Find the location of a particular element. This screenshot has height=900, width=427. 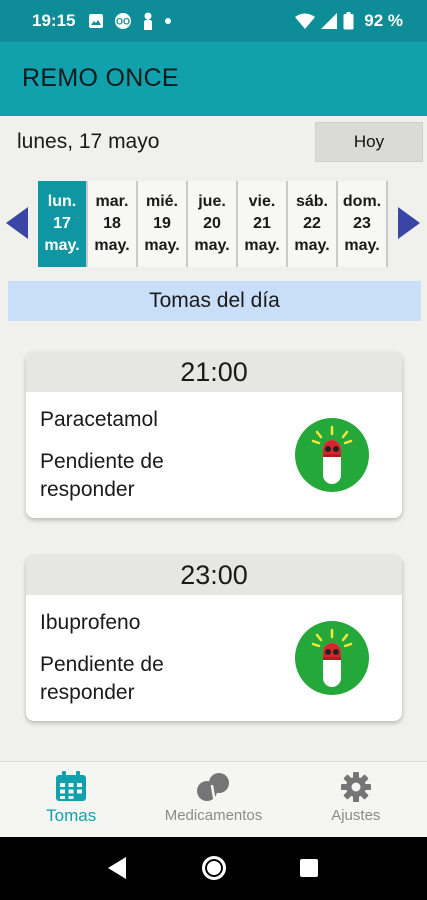

day-button: sáb. 22 may. is located at coordinates (313, 224).